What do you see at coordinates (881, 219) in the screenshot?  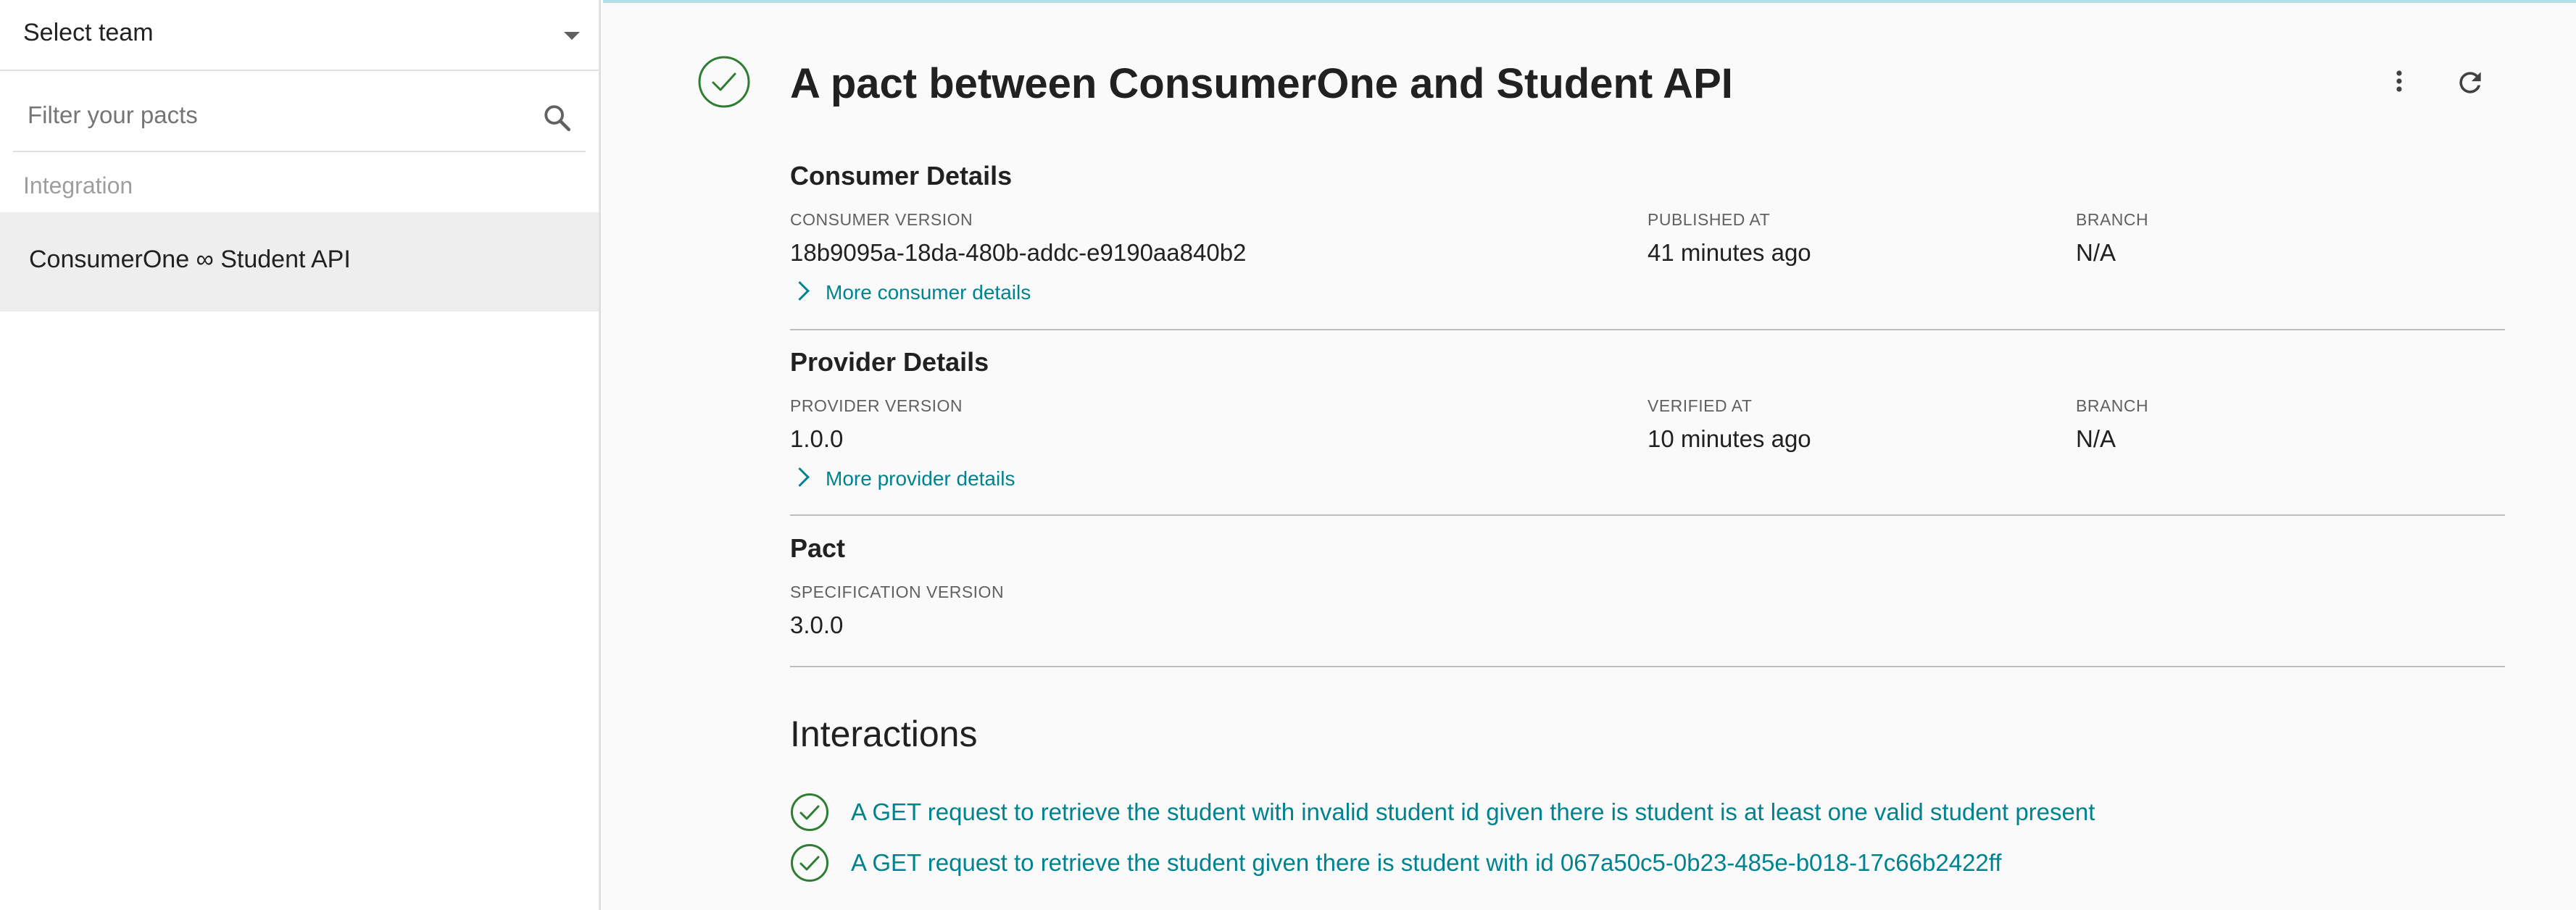 I see `consumer-version-label: CONSUMER VERSION` at bounding box center [881, 219].